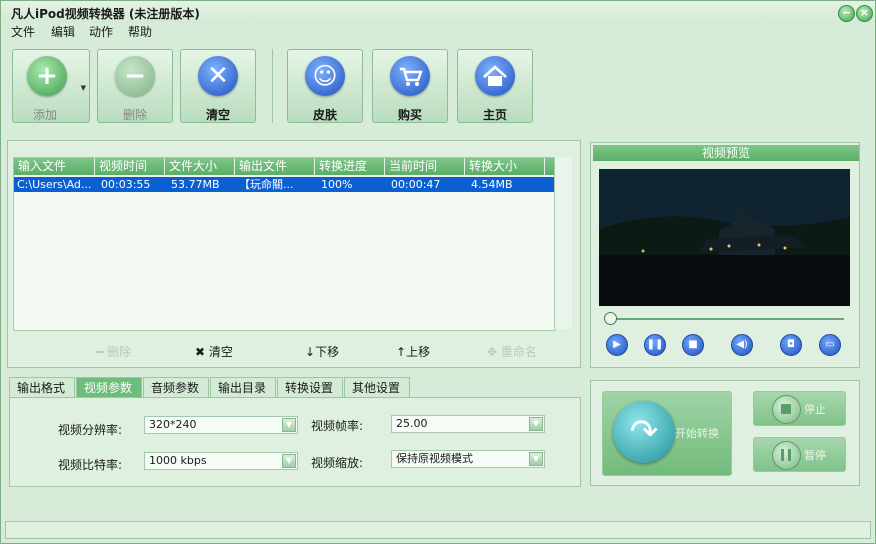  What do you see at coordinates (667, 433) in the screenshot?
I see `start-convert-button: ↷ 开始转换` at bounding box center [667, 433].